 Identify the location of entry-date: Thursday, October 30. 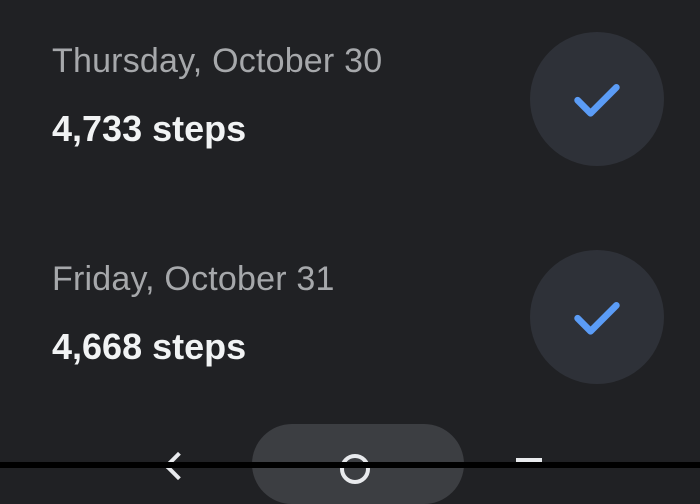
(217, 61).